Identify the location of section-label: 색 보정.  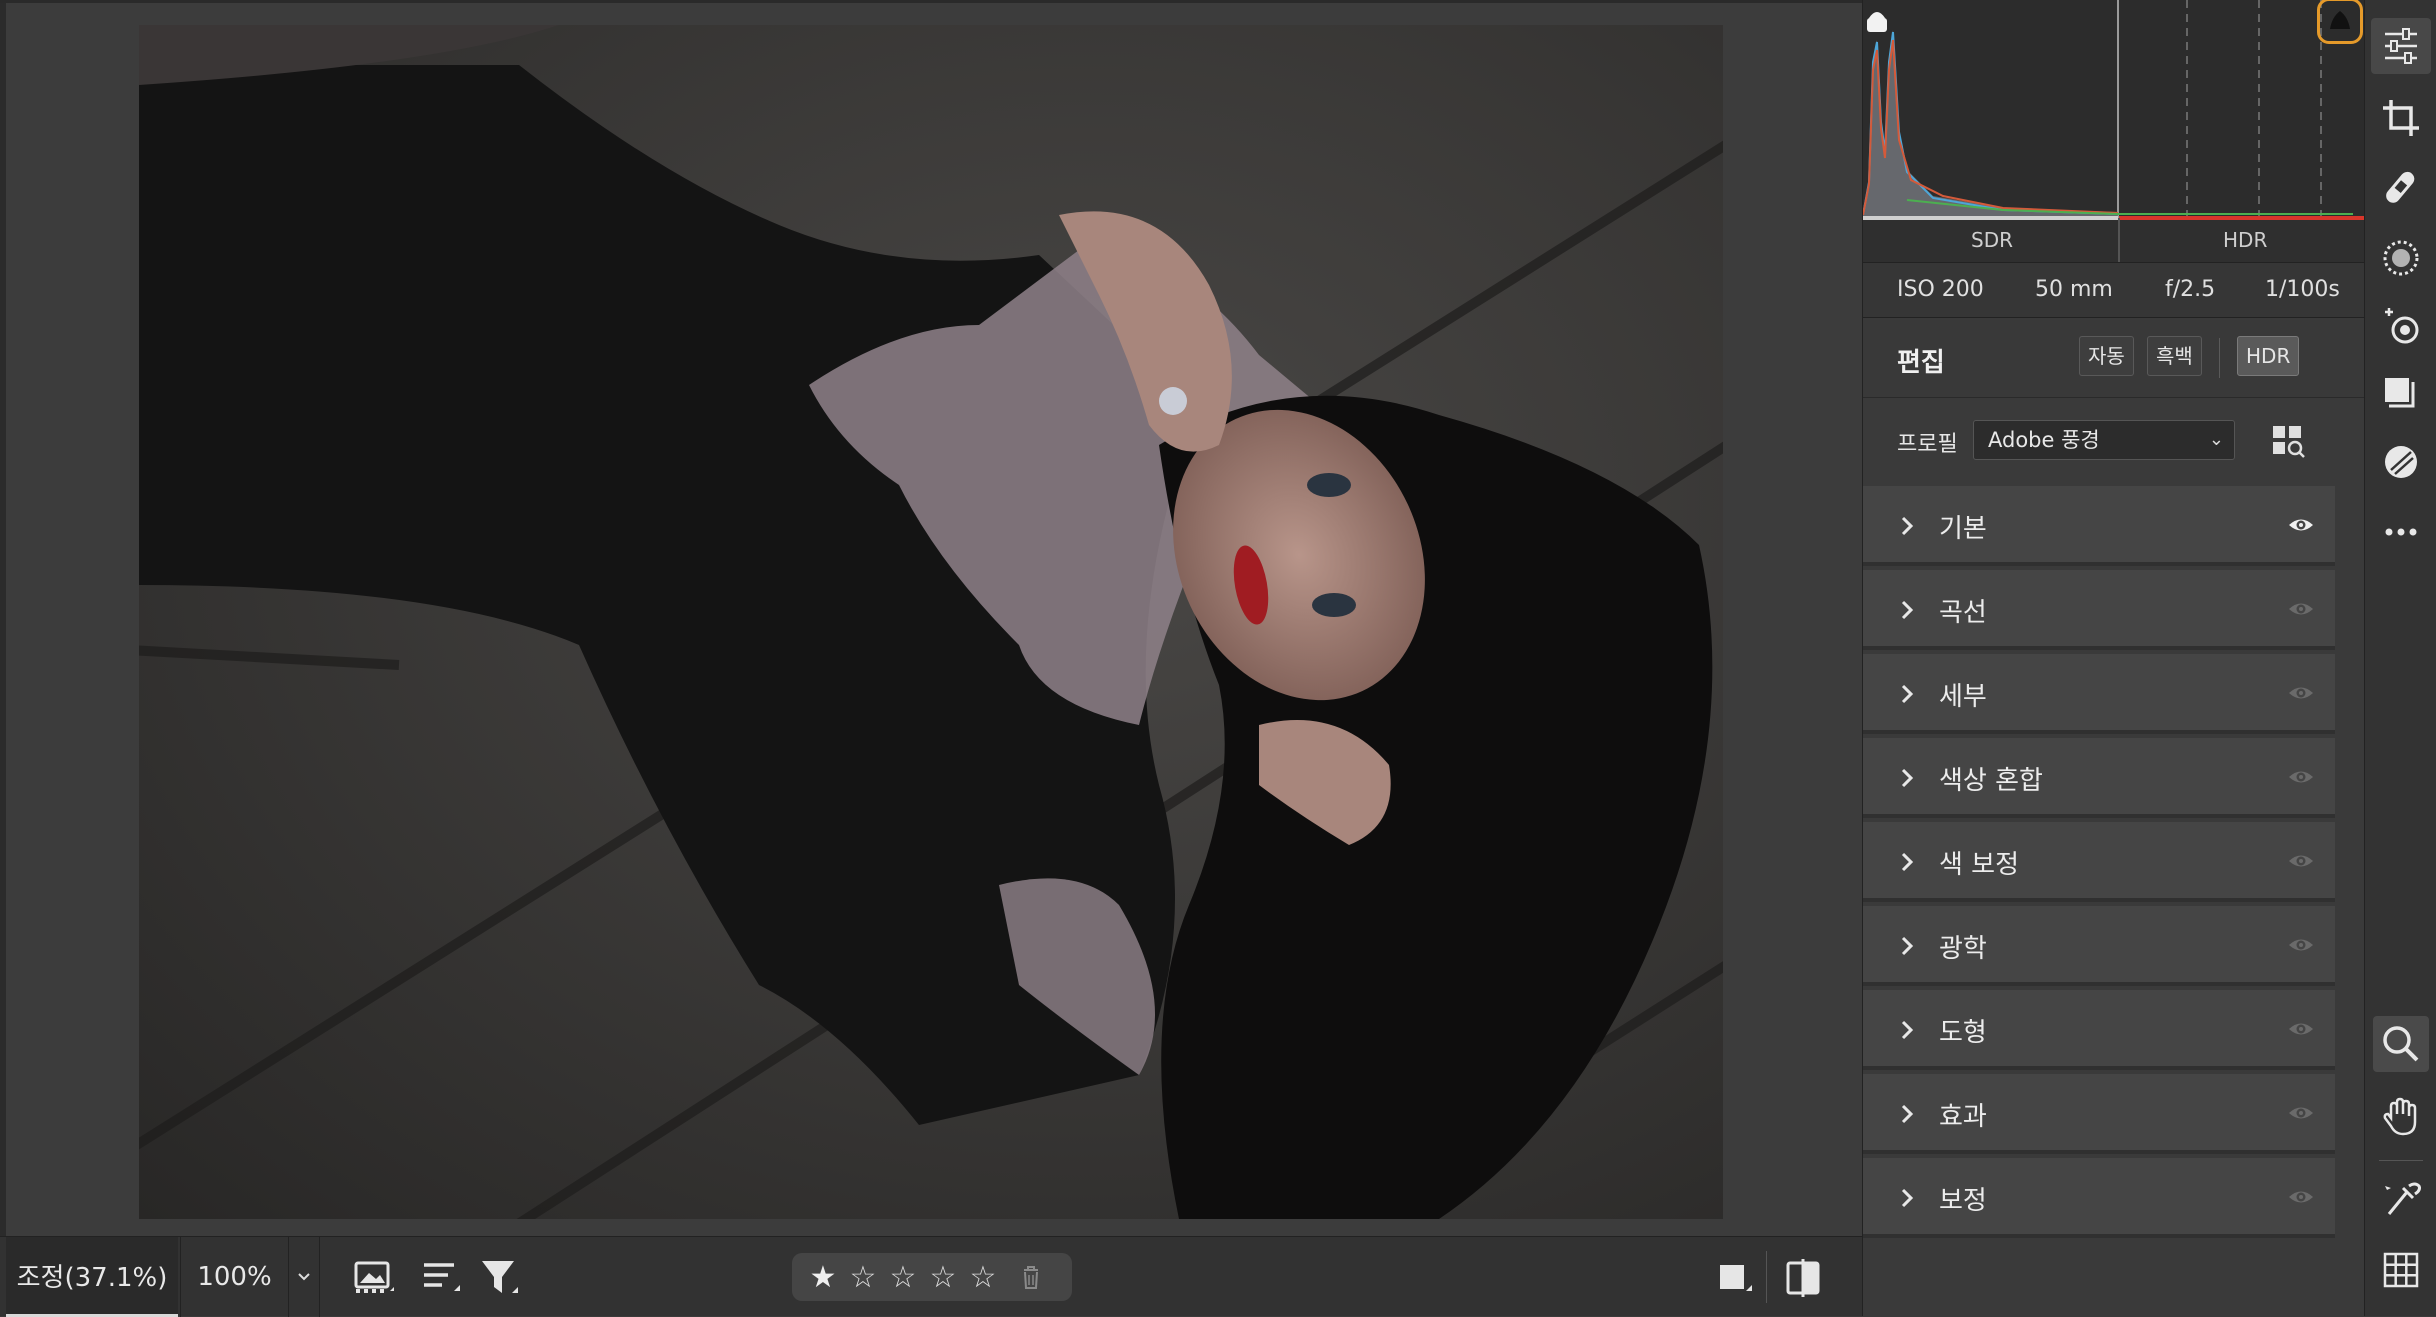
(1979, 865).